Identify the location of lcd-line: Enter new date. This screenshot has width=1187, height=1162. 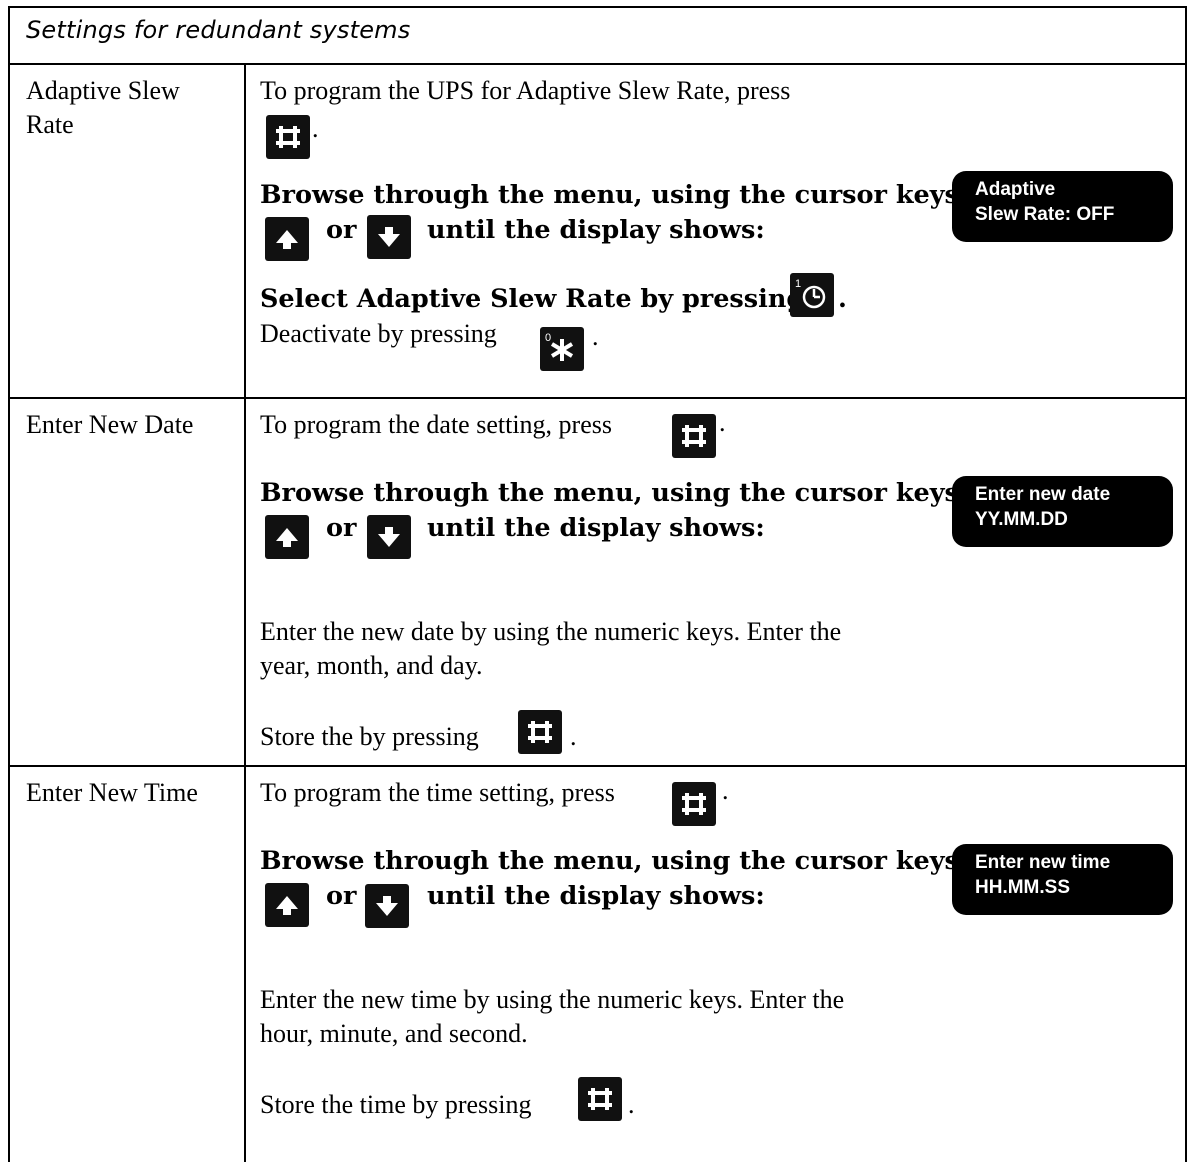
(1043, 494).